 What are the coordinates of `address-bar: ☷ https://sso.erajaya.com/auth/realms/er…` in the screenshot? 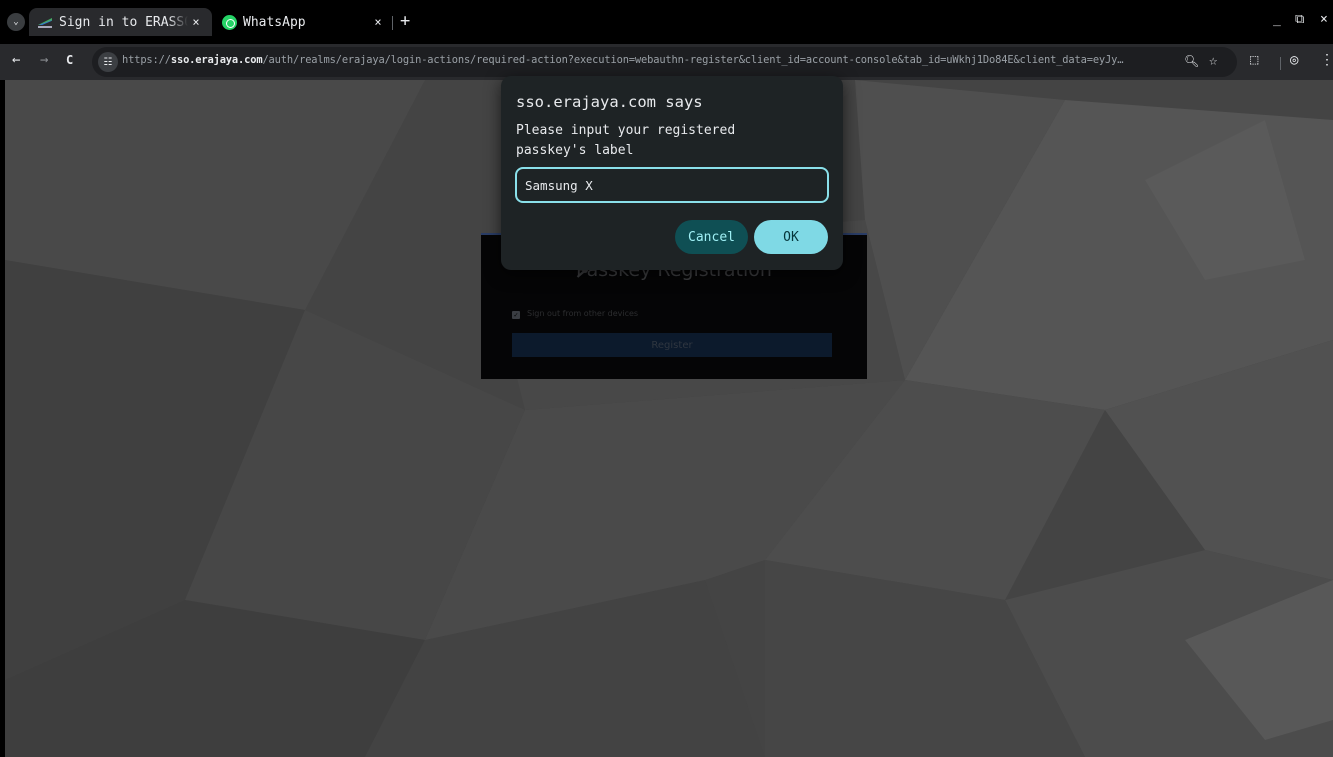 It's located at (664, 62).